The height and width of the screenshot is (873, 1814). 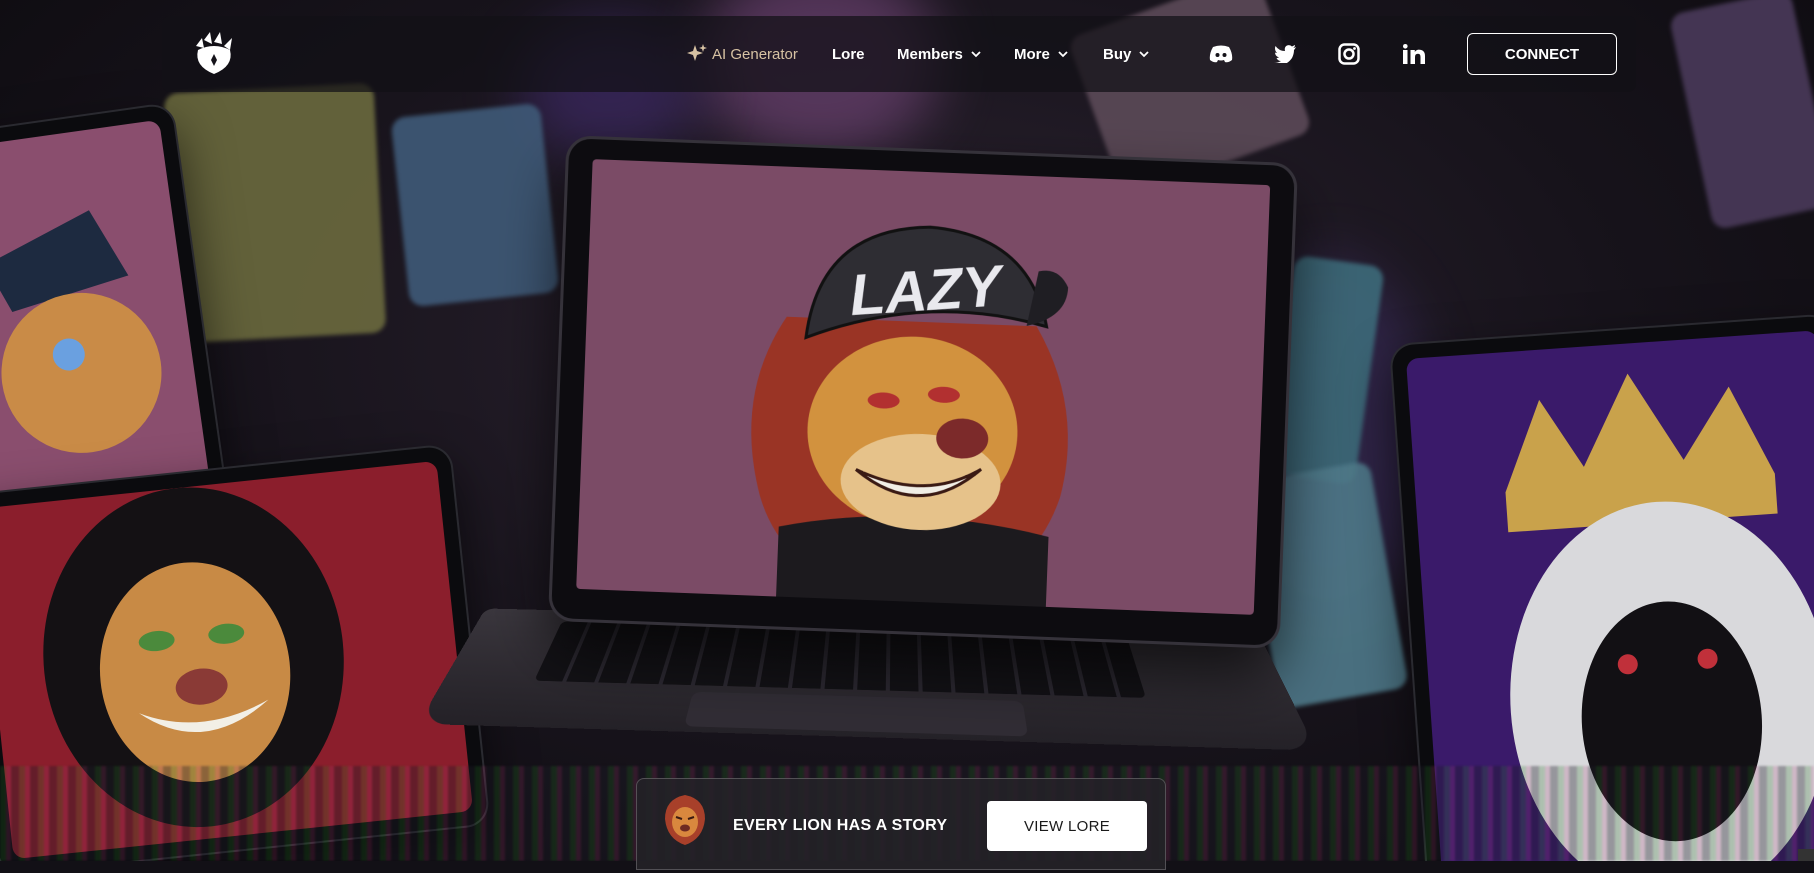 I want to click on view-lore-button: VIEW LORE, so click(x=1067, y=826).